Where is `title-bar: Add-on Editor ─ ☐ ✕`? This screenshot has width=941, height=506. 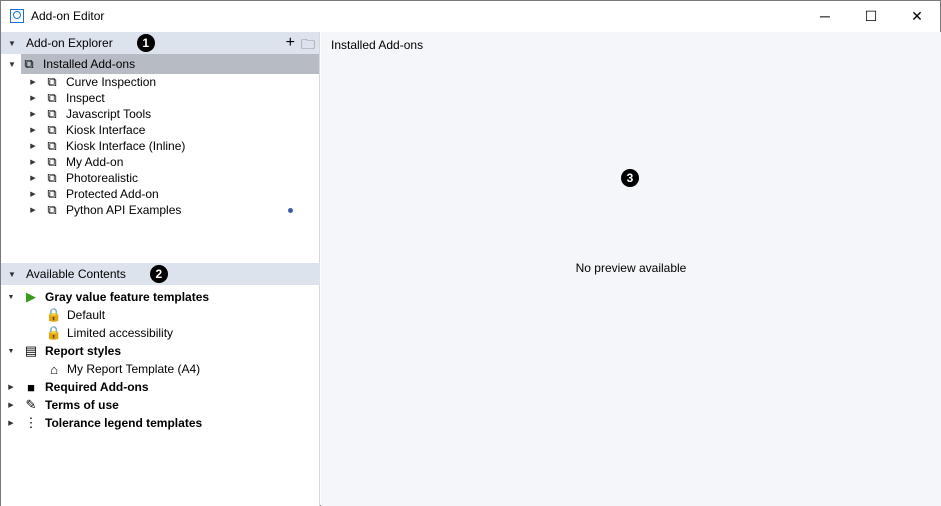 title-bar: Add-on Editor ─ ☐ ✕ is located at coordinates (470, 16).